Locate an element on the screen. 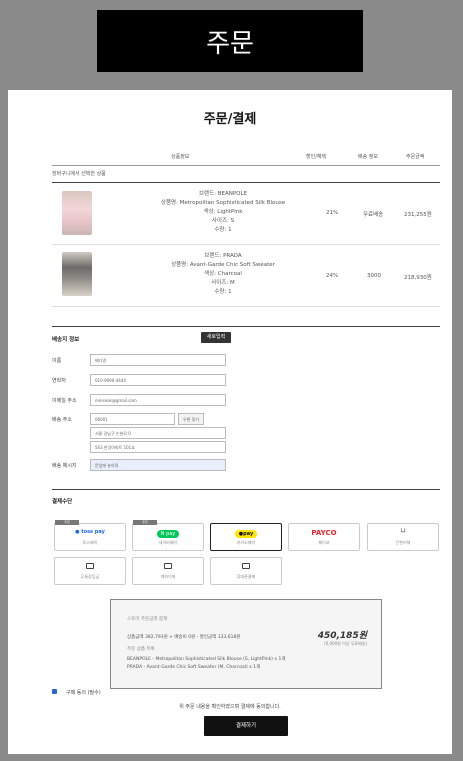 Image resolution: width=463 pixels, height=761 pixels. pay-method-easy-transfer: └┘ 간편이체 is located at coordinates (403, 537).